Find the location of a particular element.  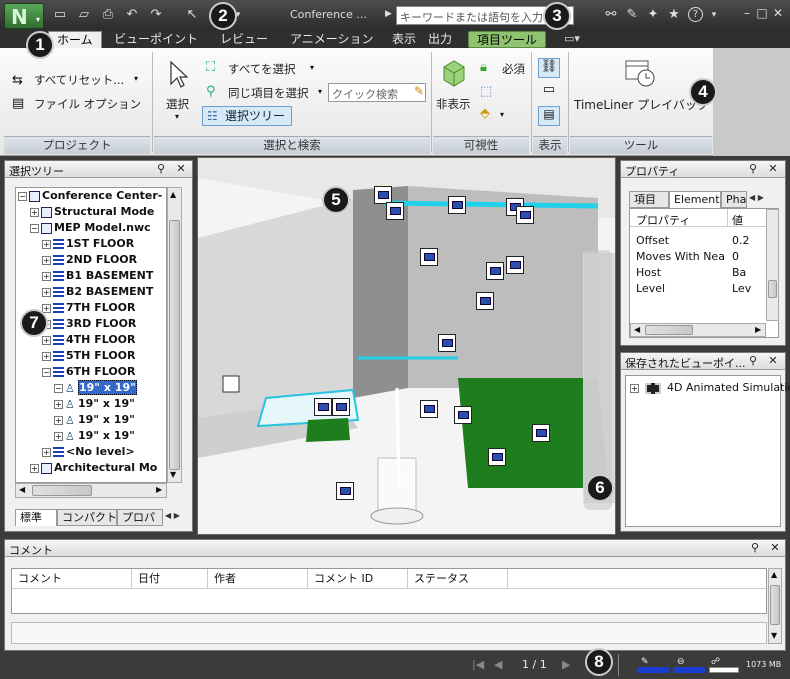

tab-6: 項目ツール is located at coordinates (507, 39).